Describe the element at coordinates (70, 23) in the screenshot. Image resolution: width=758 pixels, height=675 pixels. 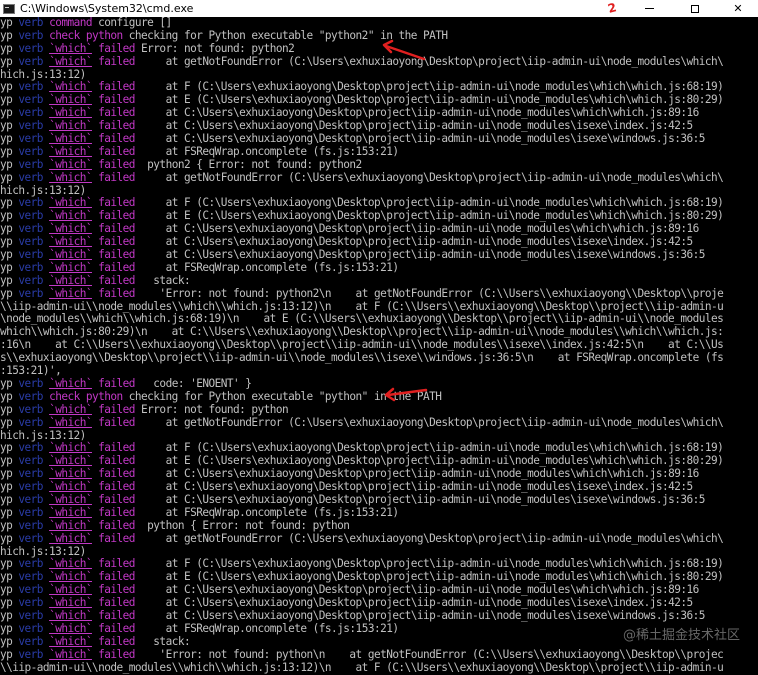
I see `log-prefix: command` at that location.